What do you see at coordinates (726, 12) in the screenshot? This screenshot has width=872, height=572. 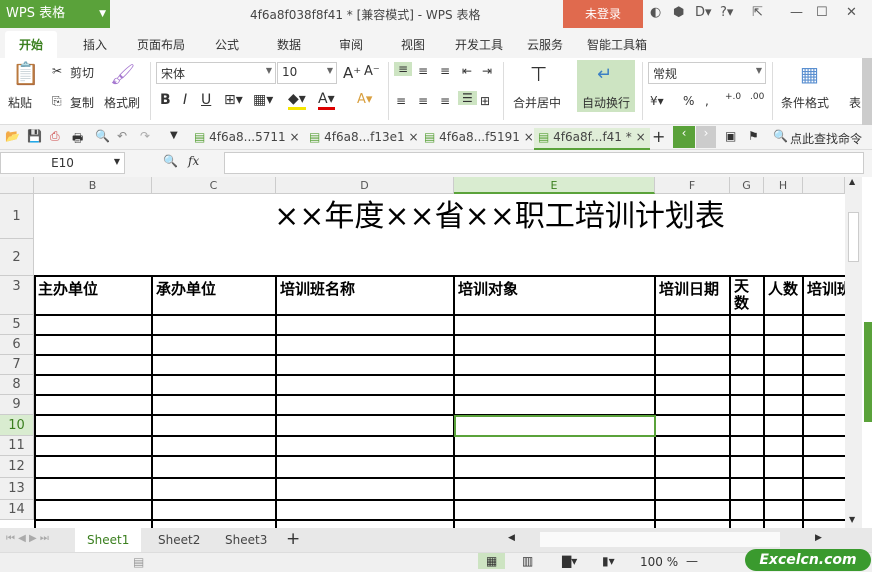 I see `help-icon: ?▾` at bounding box center [726, 12].